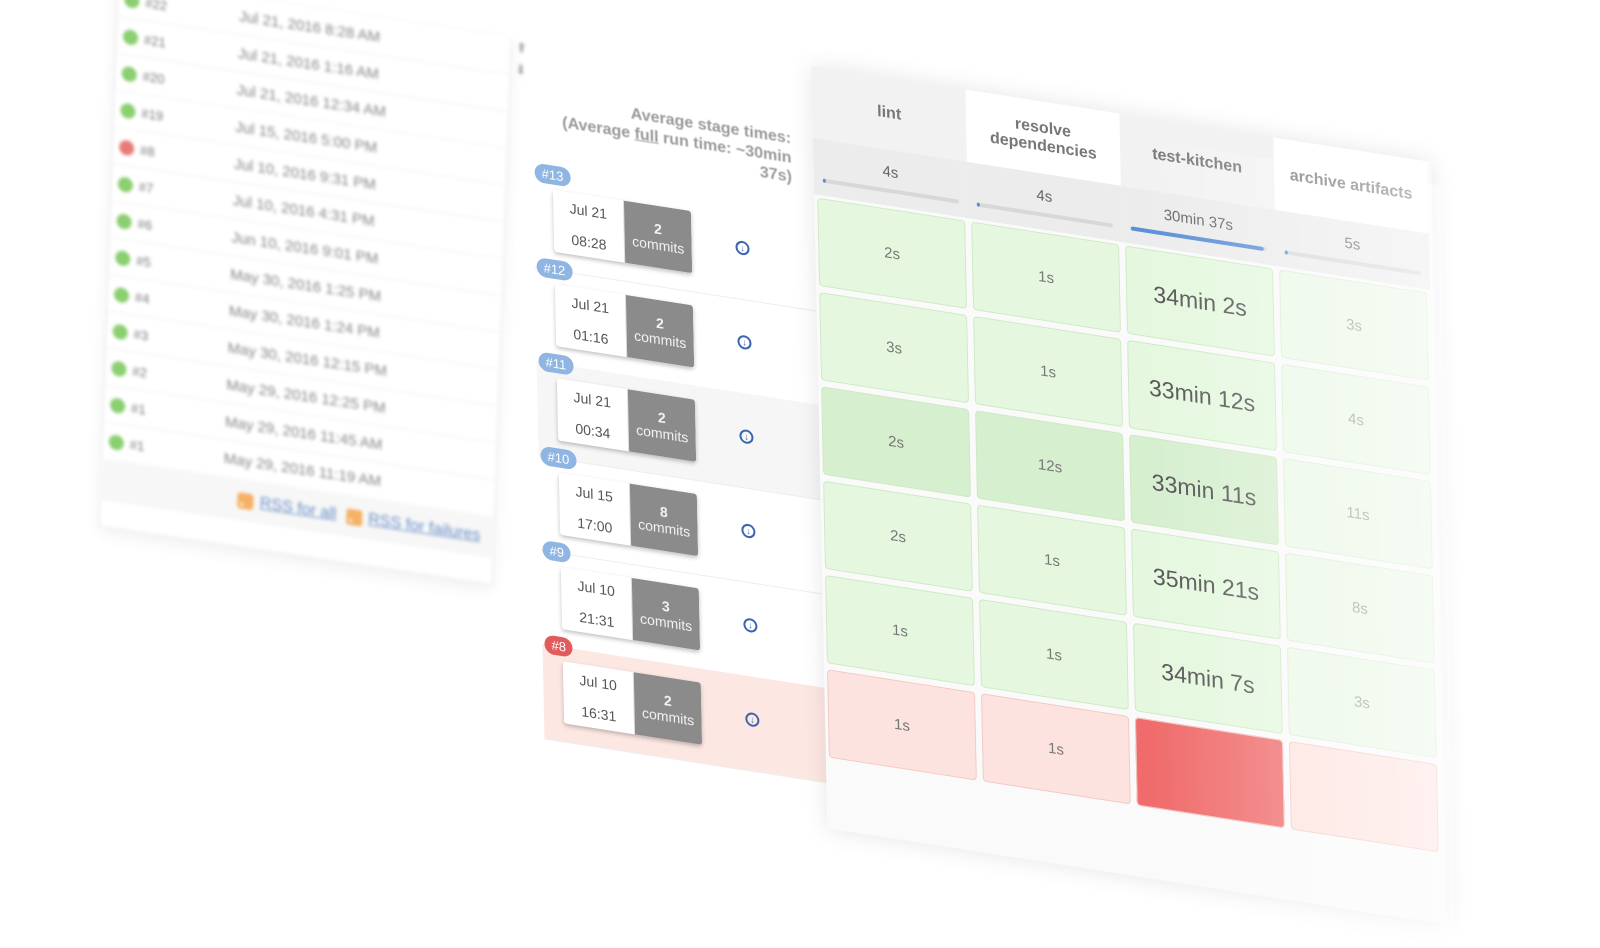 The height and width of the screenshot is (948, 1600). Describe the element at coordinates (154, 299) in the screenshot. I see `build-number-link: #4` at that location.